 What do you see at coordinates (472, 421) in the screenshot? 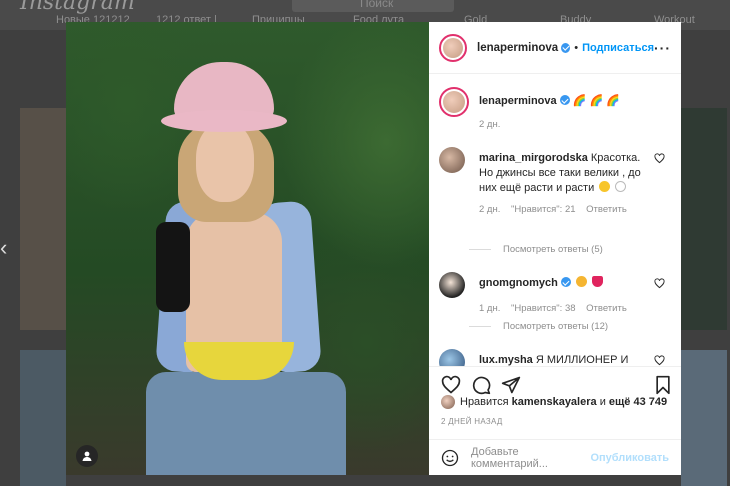
I see `post-date: 2 ДНЕЙ НАЗАД` at bounding box center [472, 421].